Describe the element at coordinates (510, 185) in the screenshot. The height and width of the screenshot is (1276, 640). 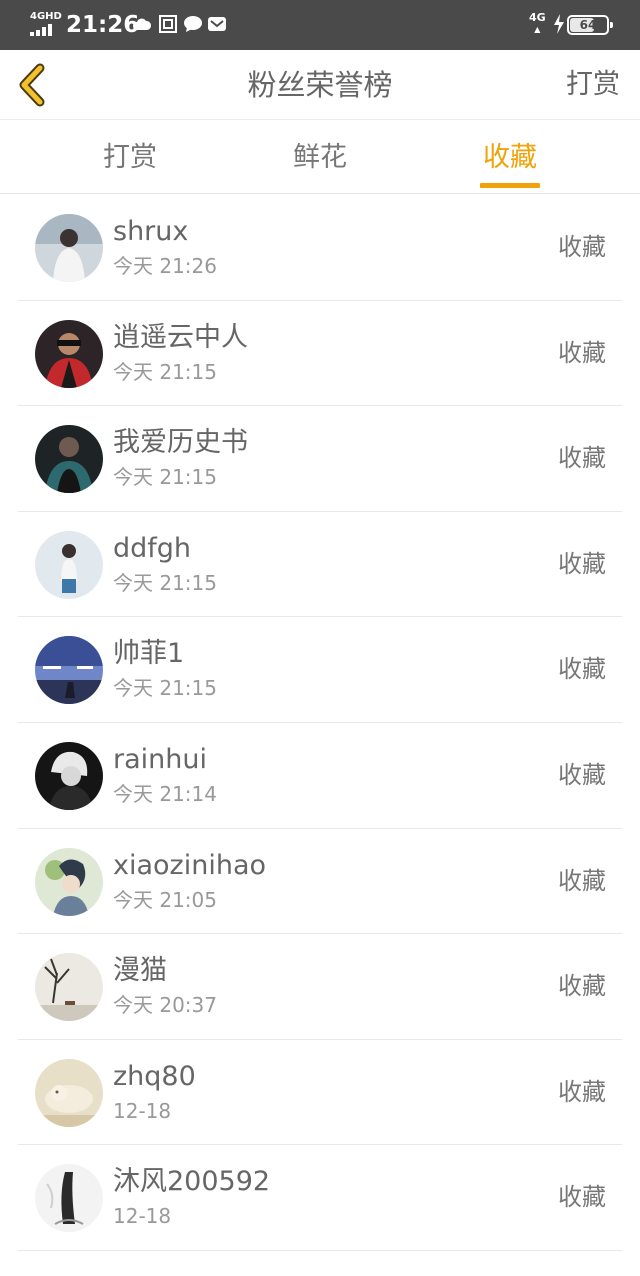
I see `active-tab-indicator` at that location.